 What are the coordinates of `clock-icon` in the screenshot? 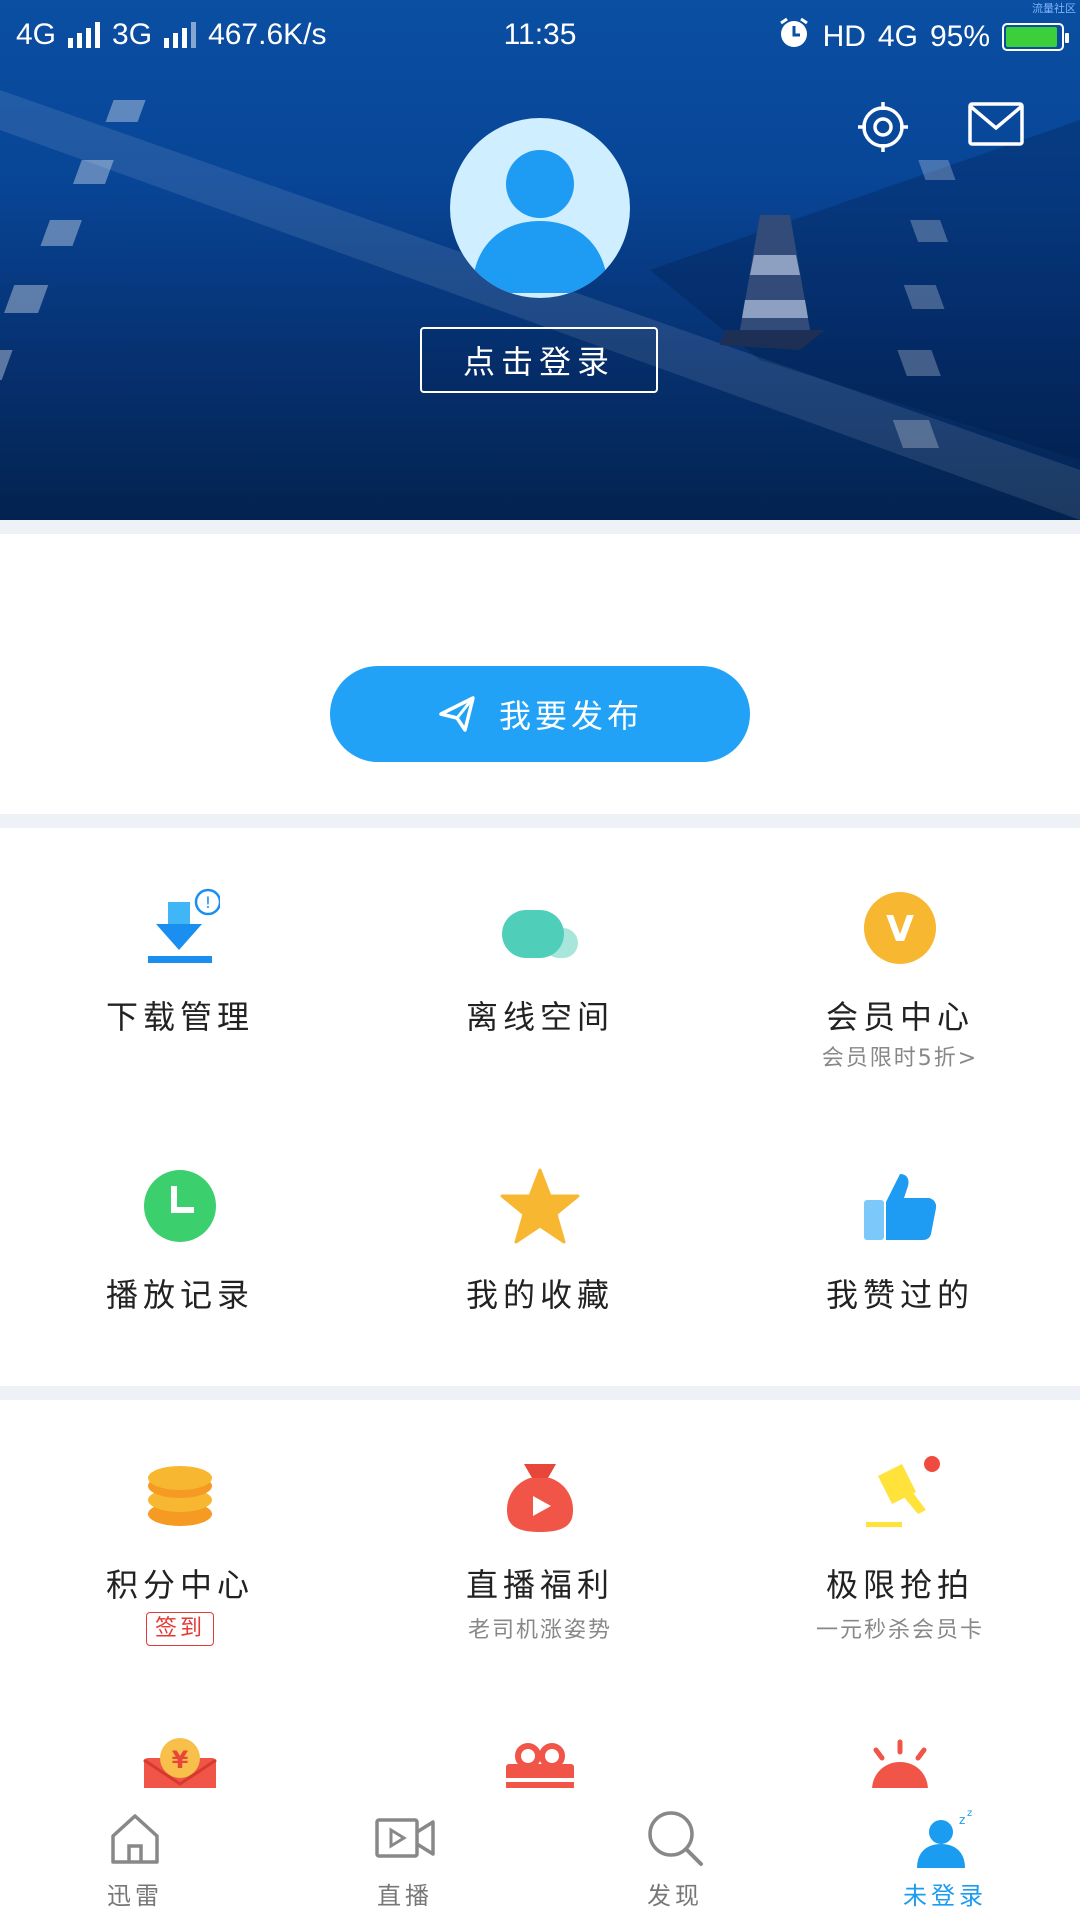 It's located at (180, 1206).